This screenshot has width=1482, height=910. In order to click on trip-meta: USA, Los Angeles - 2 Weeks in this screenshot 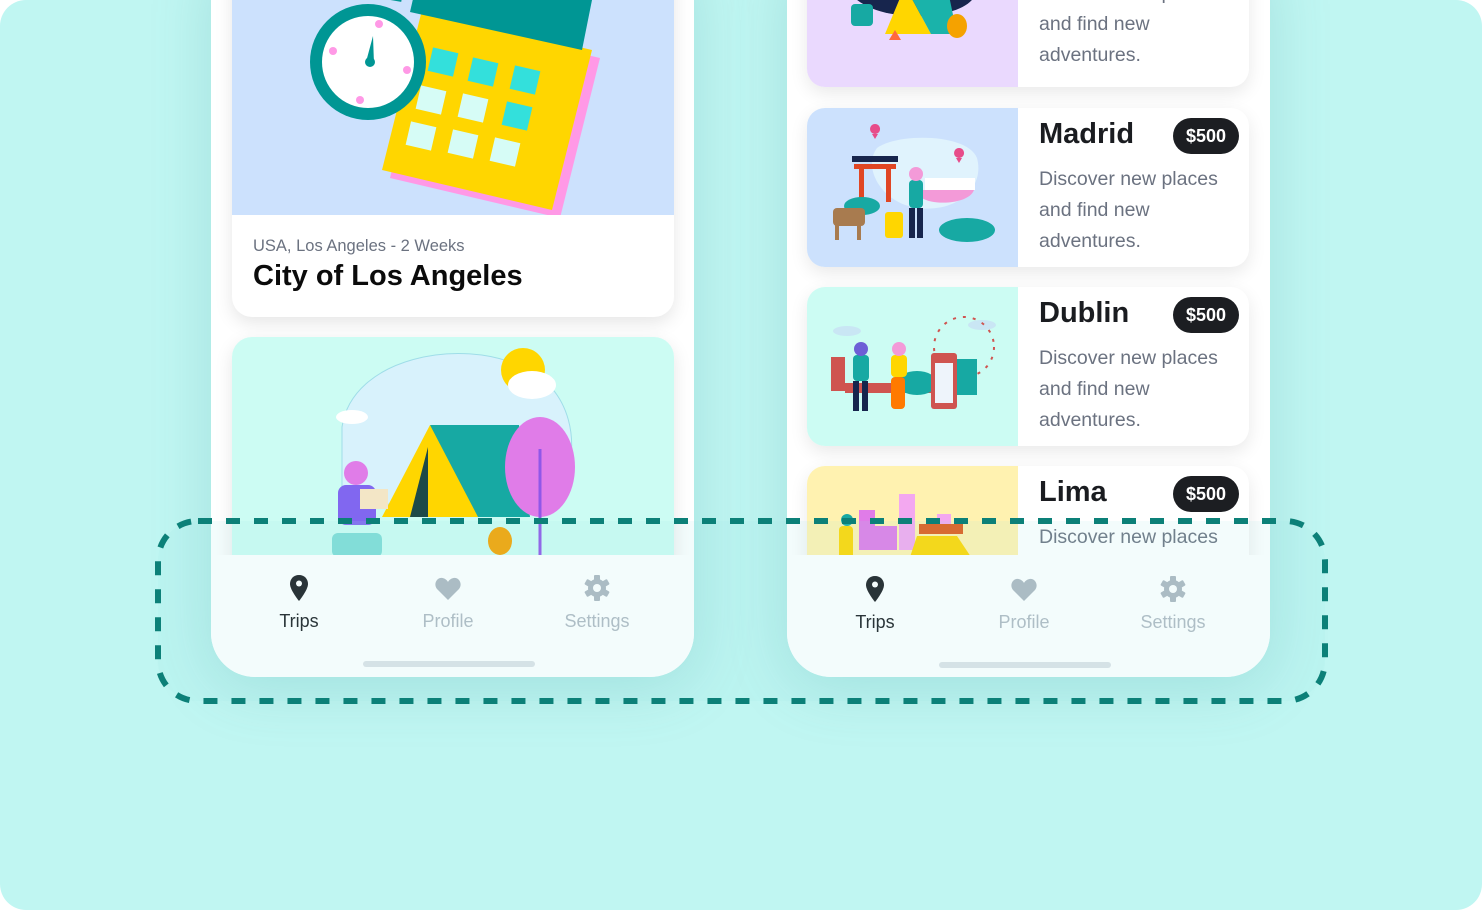, I will do `click(359, 246)`.